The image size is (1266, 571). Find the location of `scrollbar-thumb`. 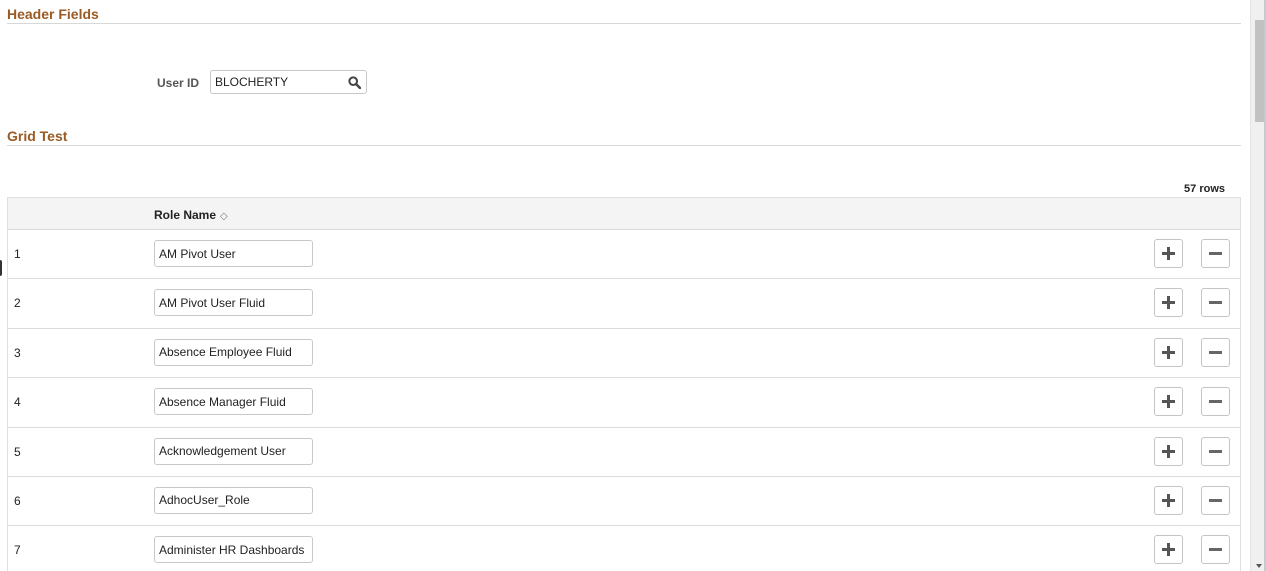

scrollbar-thumb is located at coordinates (1259, 71).